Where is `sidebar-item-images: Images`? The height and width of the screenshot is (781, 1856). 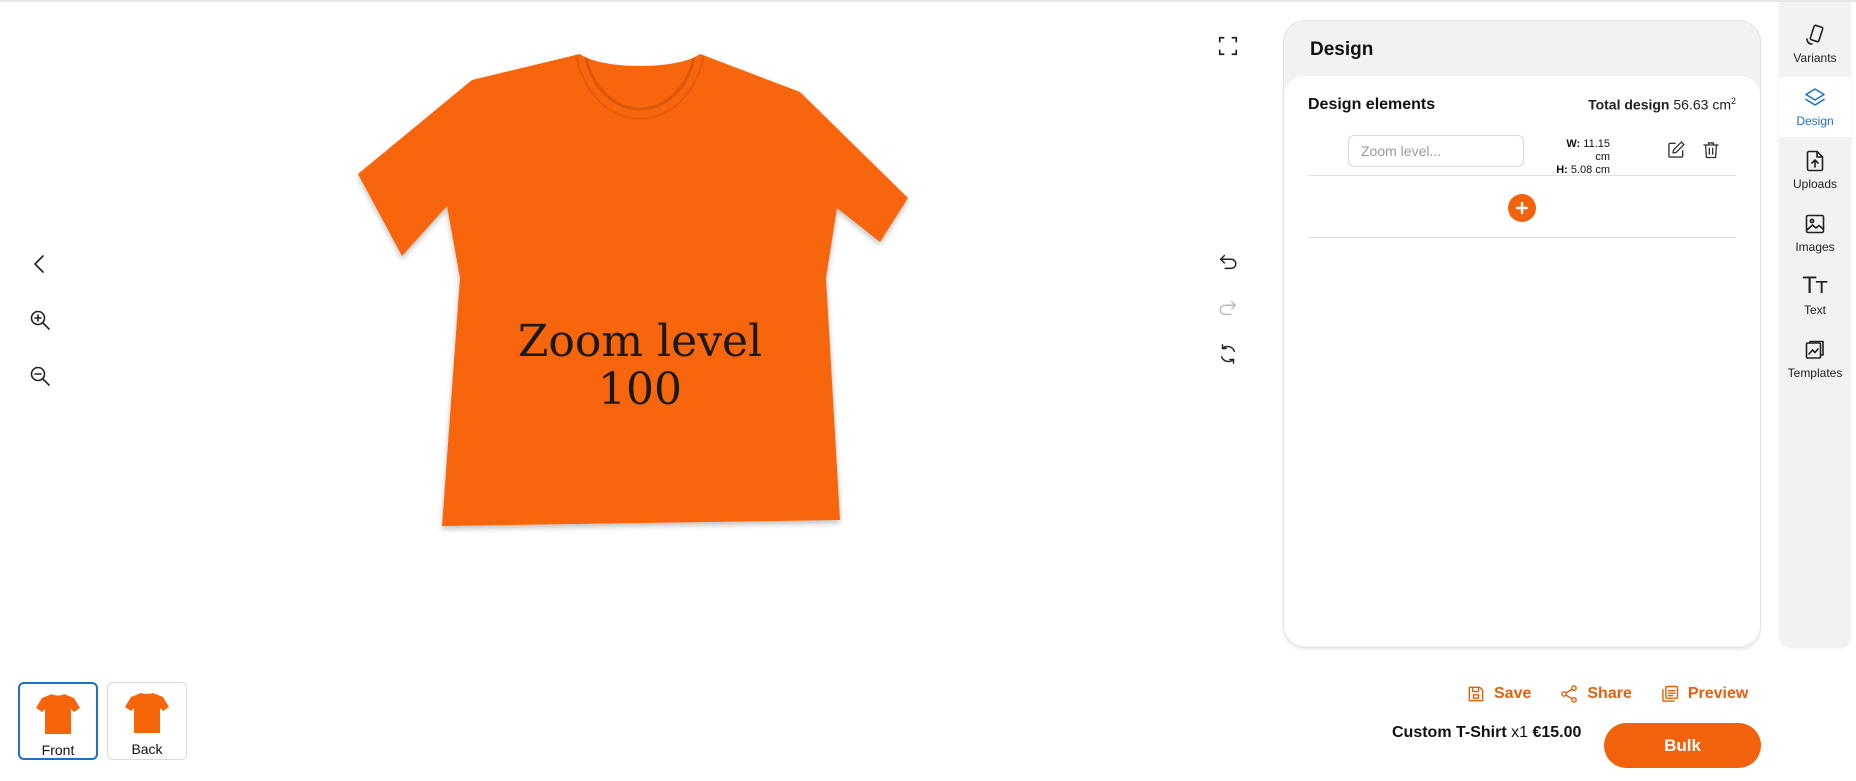 sidebar-item-images: Images is located at coordinates (1815, 233).